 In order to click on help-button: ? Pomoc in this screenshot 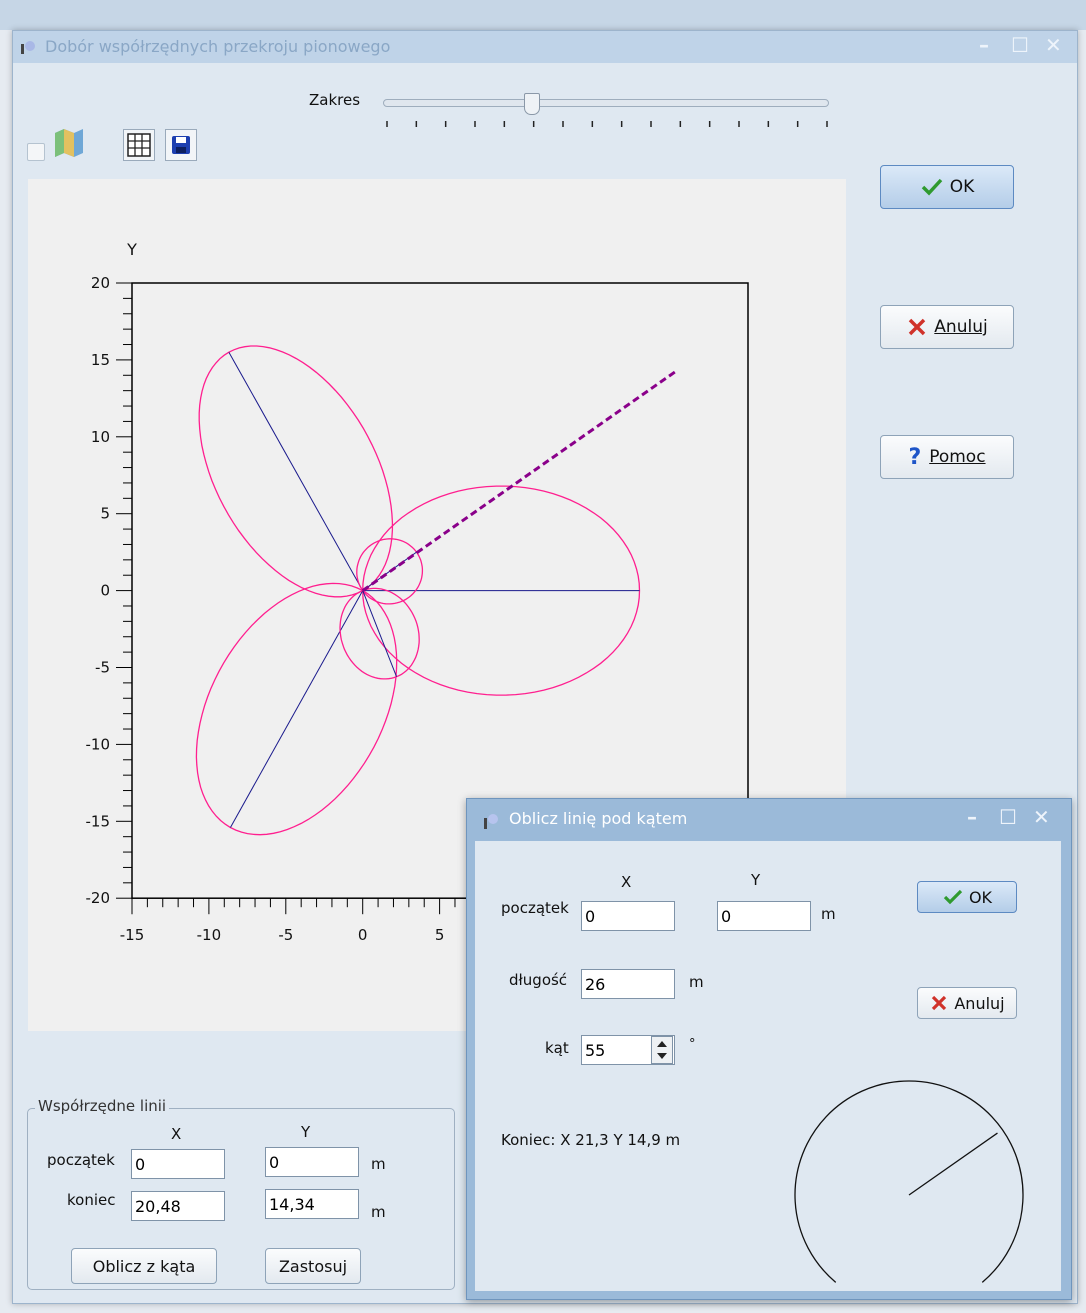, I will do `click(947, 457)`.